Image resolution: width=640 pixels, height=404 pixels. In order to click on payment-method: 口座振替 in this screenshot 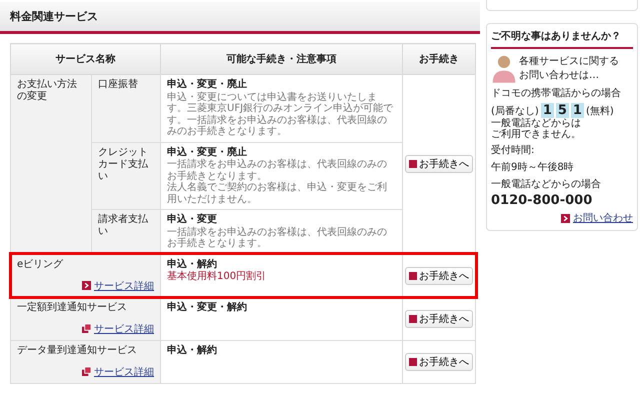, I will do `click(118, 84)`.